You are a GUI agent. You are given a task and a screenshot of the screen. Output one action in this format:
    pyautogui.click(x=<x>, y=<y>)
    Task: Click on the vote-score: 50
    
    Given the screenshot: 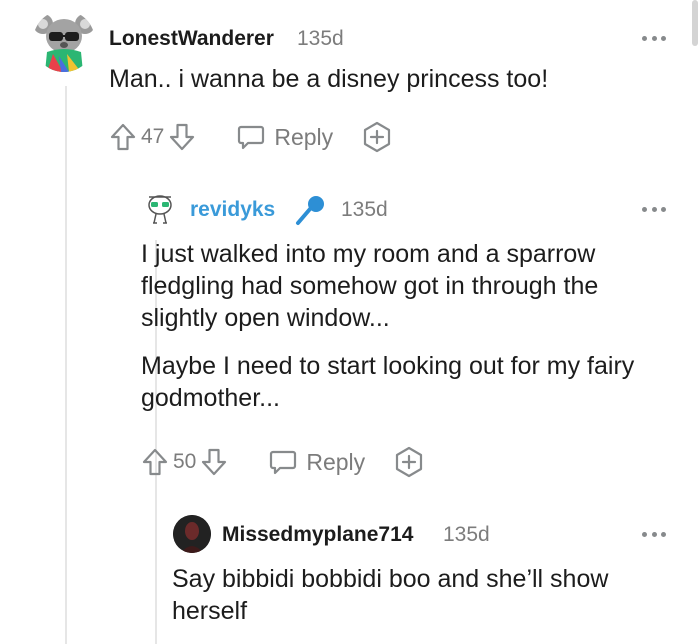 What is the action you would take?
    pyautogui.click(x=185, y=461)
    